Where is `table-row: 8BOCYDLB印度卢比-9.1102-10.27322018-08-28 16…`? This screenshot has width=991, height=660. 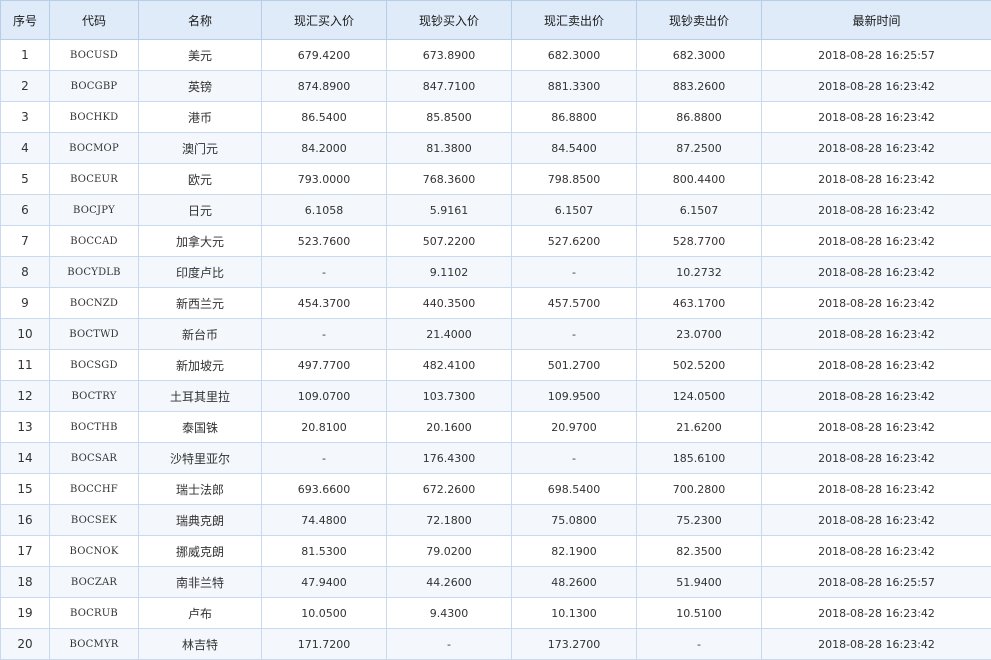 table-row: 8BOCYDLB印度卢比-9.1102-10.27322018-08-28 16… is located at coordinates (496, 272).